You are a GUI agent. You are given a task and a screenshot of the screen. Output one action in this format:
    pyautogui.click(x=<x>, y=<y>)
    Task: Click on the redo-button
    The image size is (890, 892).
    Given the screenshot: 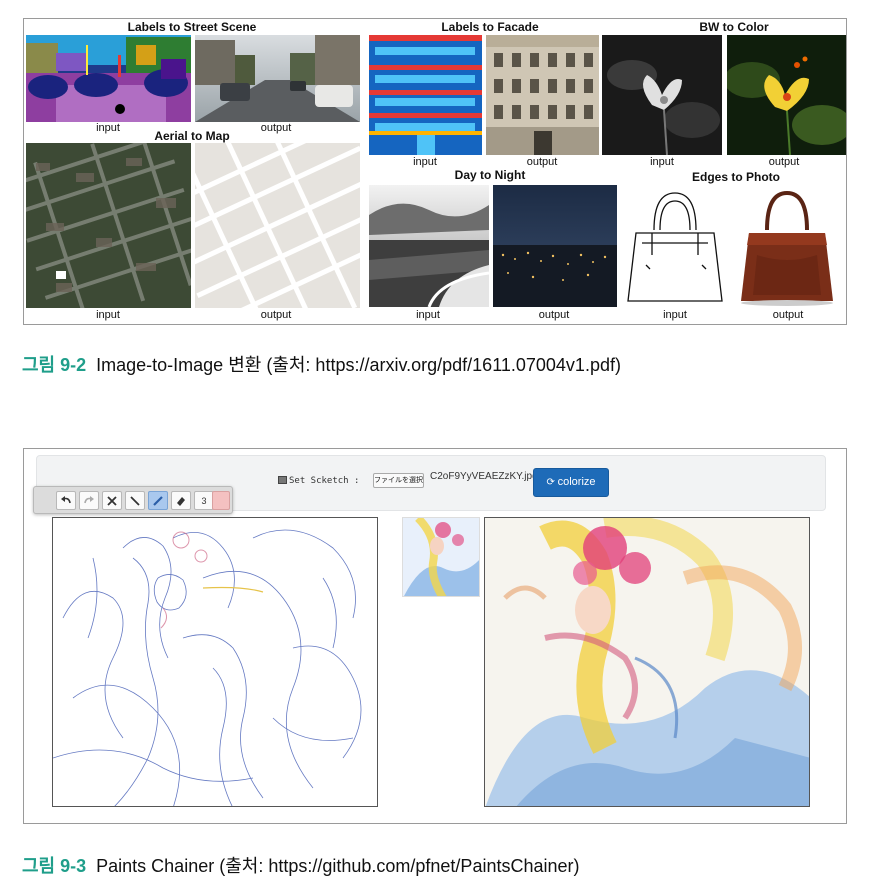 What is the action you would take?
    pyautogui.click(x=89, y=500)
    